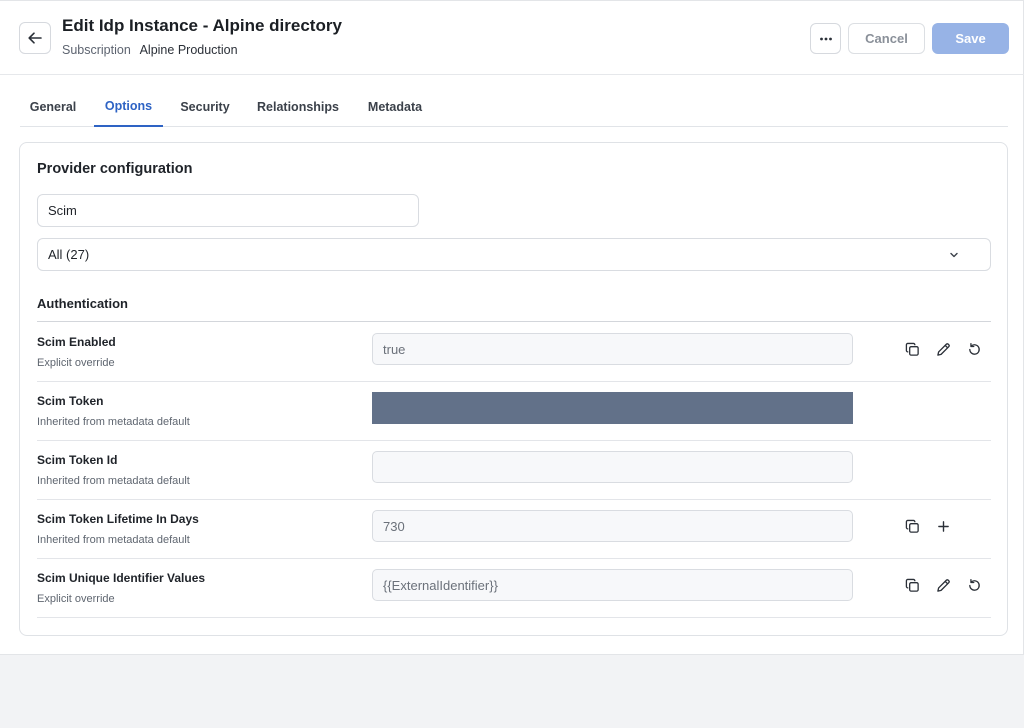 This screenshot has width=1024, height=728. I want to click on back-button, so click(35, 38).